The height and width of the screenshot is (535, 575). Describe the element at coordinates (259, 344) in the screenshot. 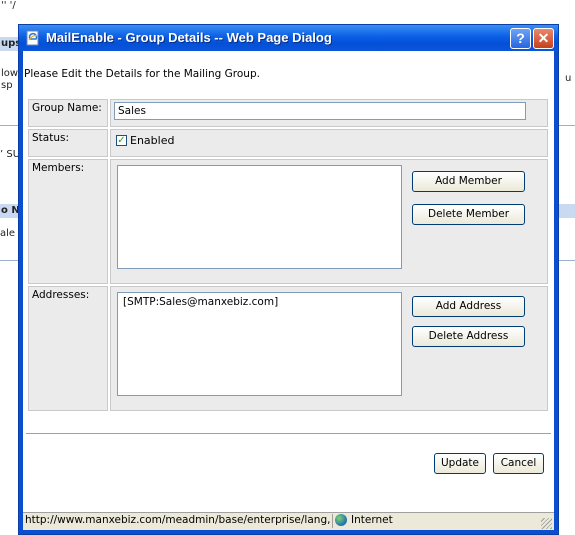

I see `addresses-listbox: [SMTP:Sales@manxebiz.com]` at that location.